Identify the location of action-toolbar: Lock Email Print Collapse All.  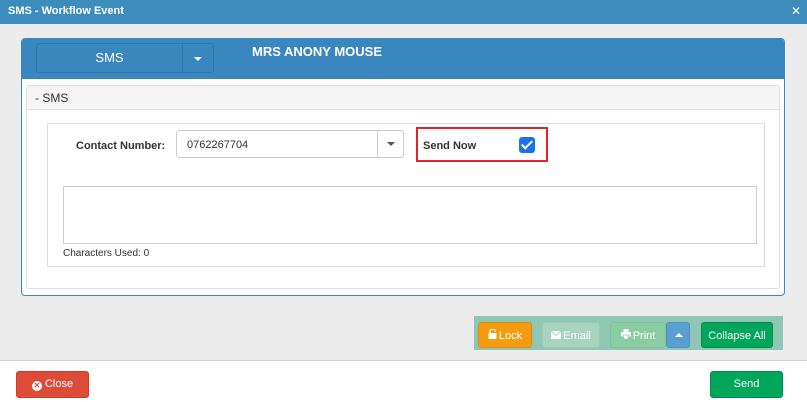
(628, 333).